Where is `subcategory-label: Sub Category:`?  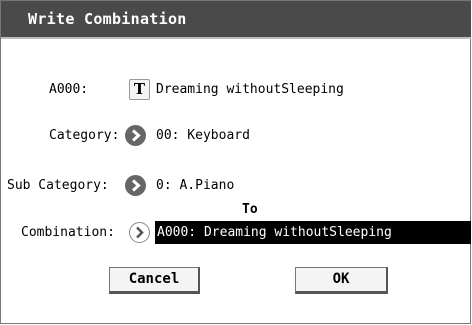
subcategory-label: Sub Category: is located at coordinates (58, 185).